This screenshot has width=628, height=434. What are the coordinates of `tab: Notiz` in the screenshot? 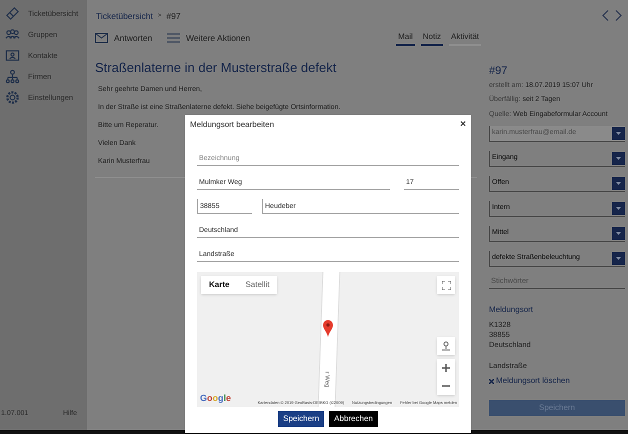 It's located at (431, 38).